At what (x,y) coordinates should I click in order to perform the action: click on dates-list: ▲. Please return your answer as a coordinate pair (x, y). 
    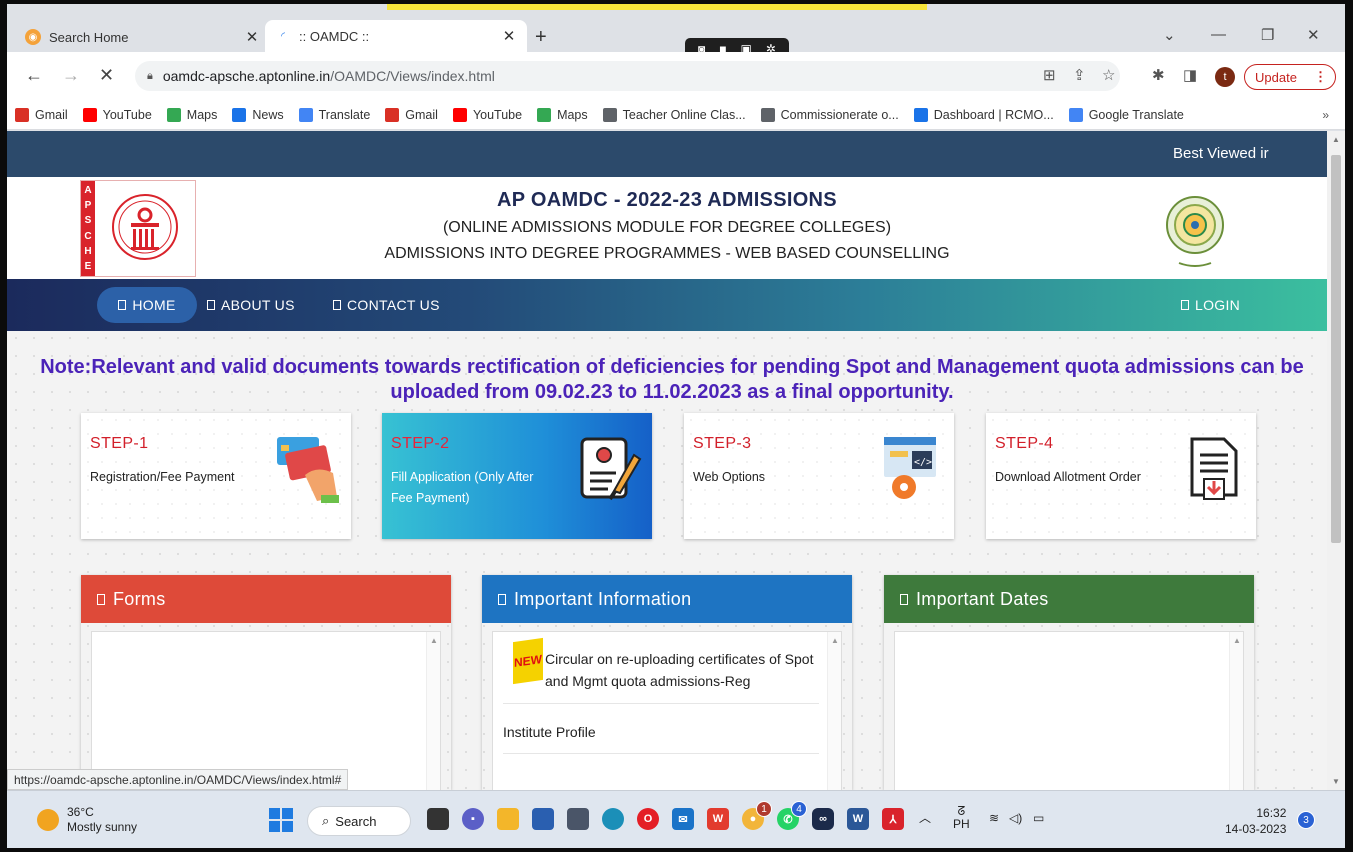
    Looking at the image, I should click on (1069, 710).